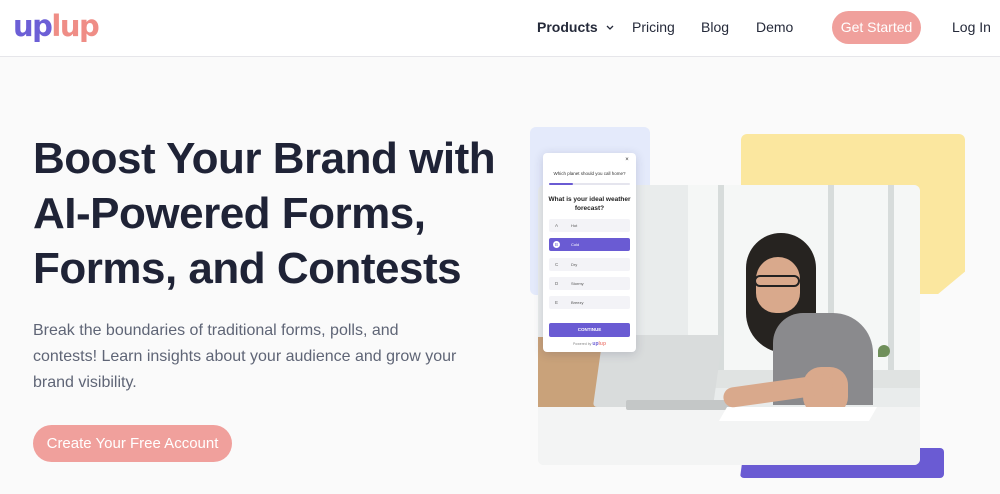 The image size is (1000, 494). What do you see at coordinates (891, 280) in the screenshot?
I see `window-frame` at bounding box center [891, 280].